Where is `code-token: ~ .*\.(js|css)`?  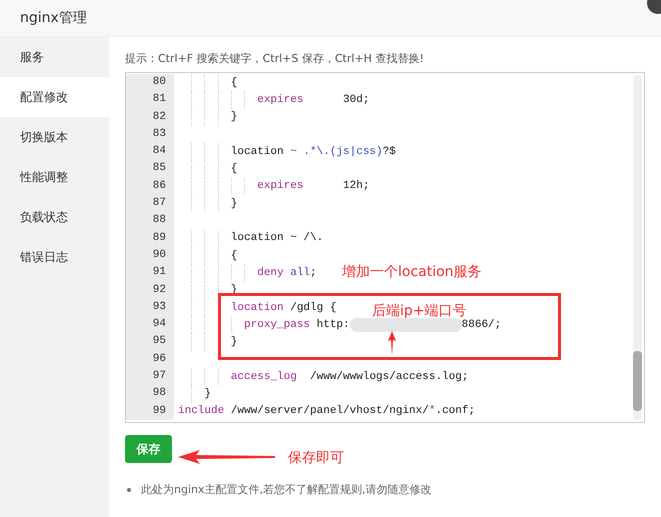 code-token: ~ .*\.(js|css) is located at coordinates (336, 152).